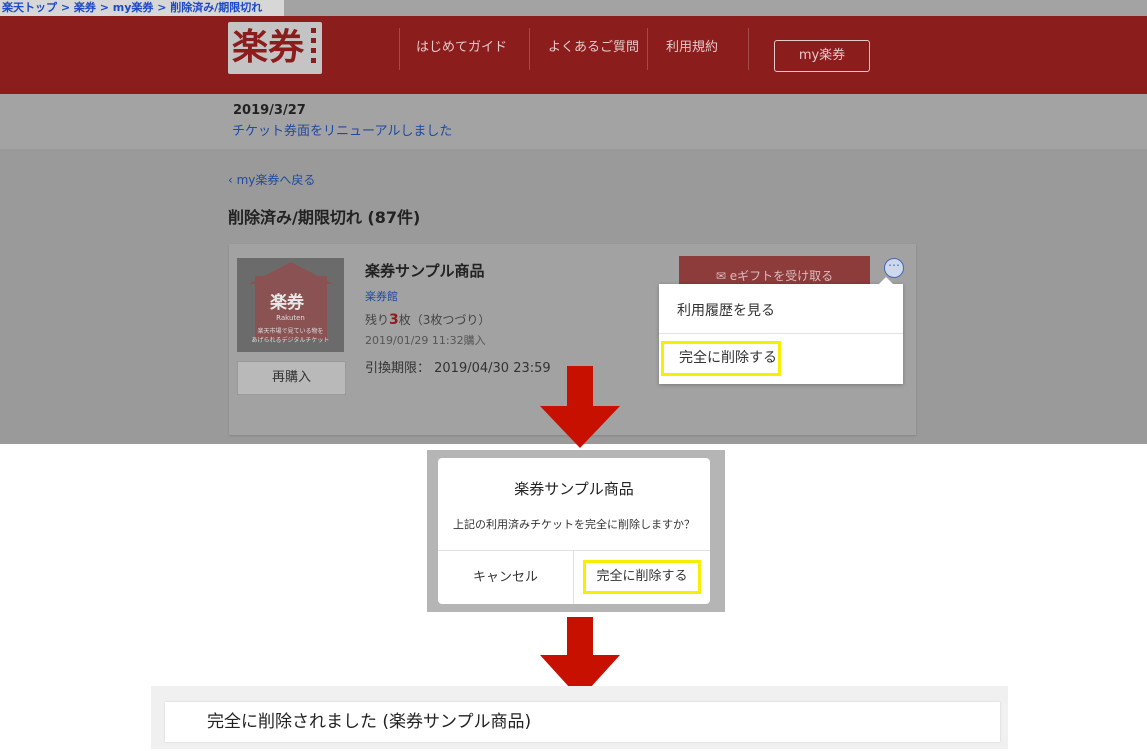  What do you see at coordinates (692, 48) in the screenshot?
I see `nav-terms: 利用規約` at bounding box center [692, 48].